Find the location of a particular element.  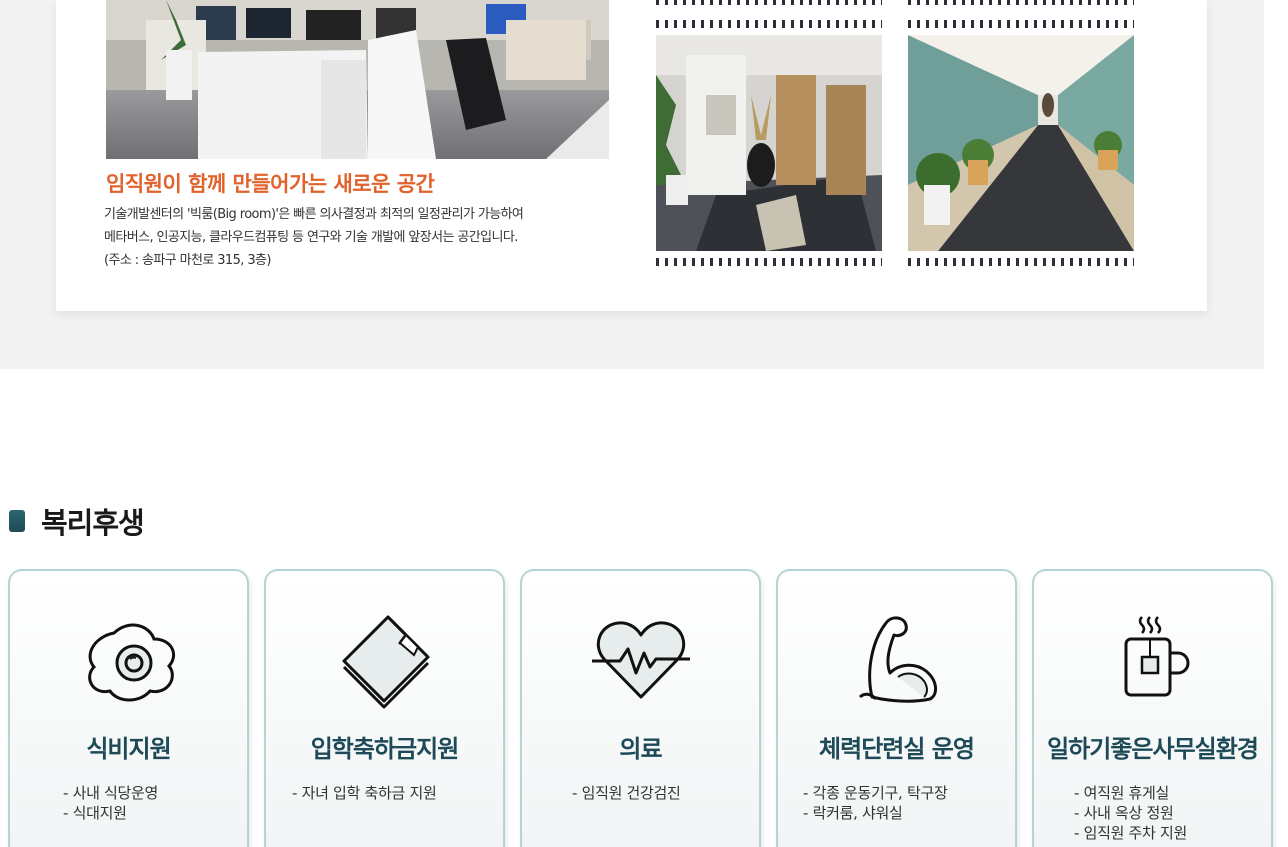

benefit-title: 식비지원 is located at coordinates (128, 749).